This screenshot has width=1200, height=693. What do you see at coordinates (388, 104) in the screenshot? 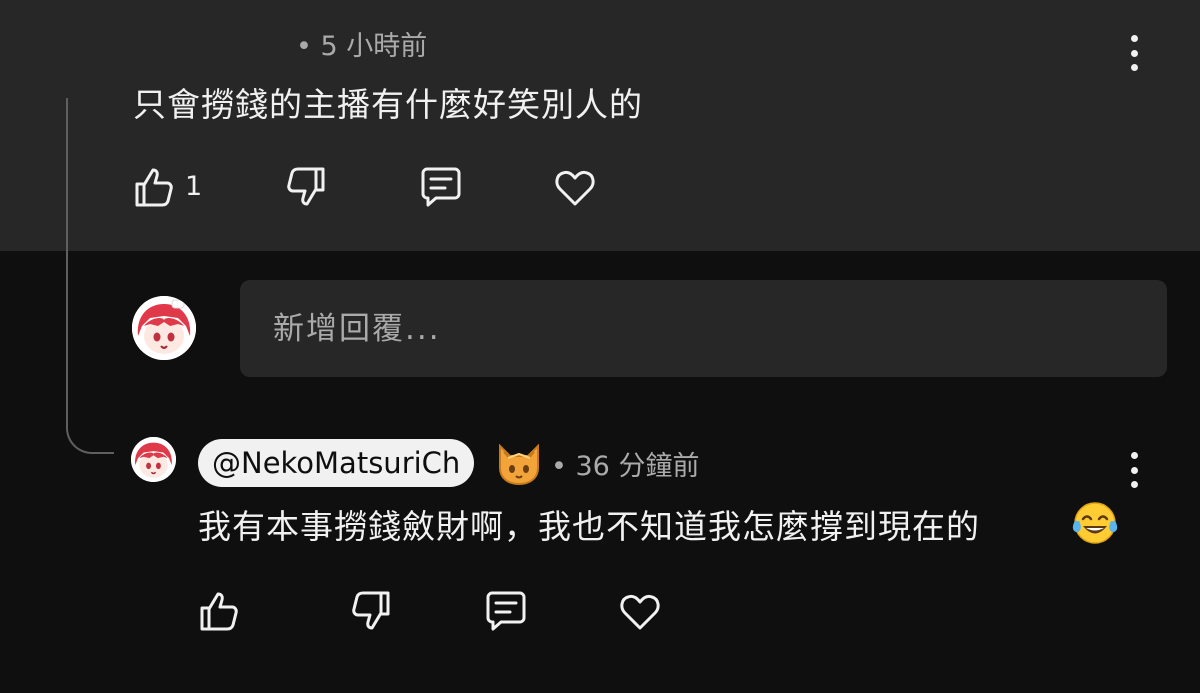
I see `comment-text: 只會撈錢的主播有什麼好笑別人的` at bounding box center [388, 104].